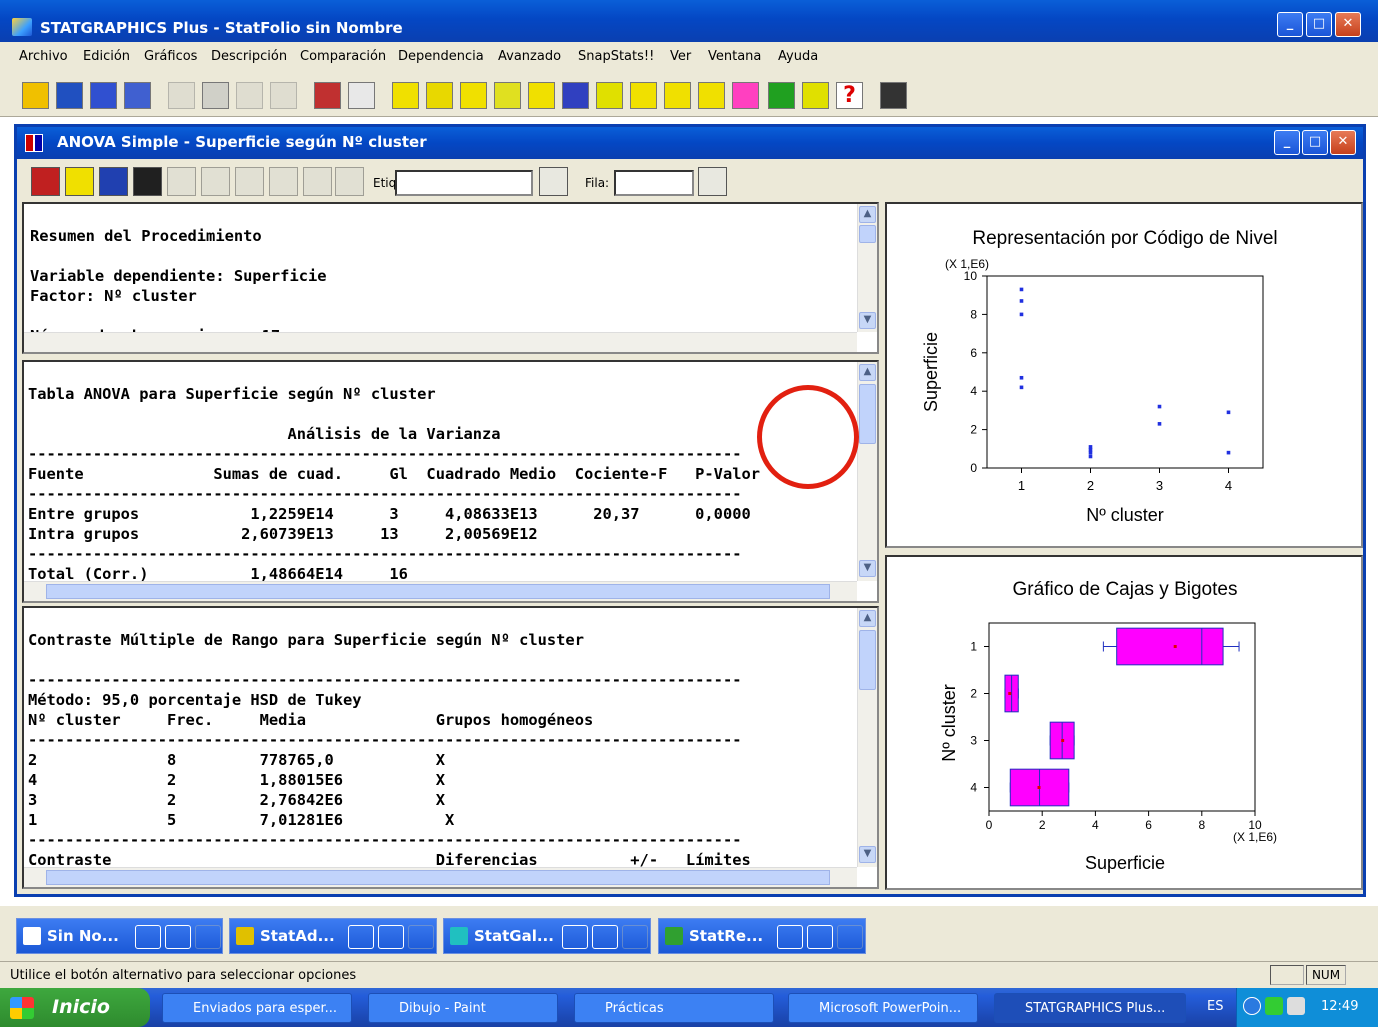 The image size is (1378, 1027). Describe the element at coordinates (867, 737) in the screenshot. I see `tukey-vscroll: ▲ ▼` at that location.